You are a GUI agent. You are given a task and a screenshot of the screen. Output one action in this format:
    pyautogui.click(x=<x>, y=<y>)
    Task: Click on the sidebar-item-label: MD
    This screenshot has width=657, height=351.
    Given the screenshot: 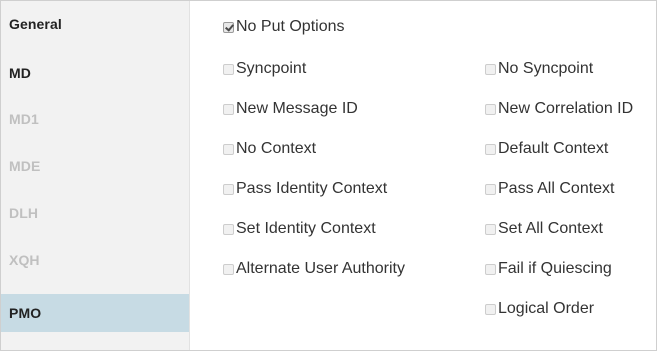 What is the action you would take?
    pyautogui.click(x=20, y=73)
    